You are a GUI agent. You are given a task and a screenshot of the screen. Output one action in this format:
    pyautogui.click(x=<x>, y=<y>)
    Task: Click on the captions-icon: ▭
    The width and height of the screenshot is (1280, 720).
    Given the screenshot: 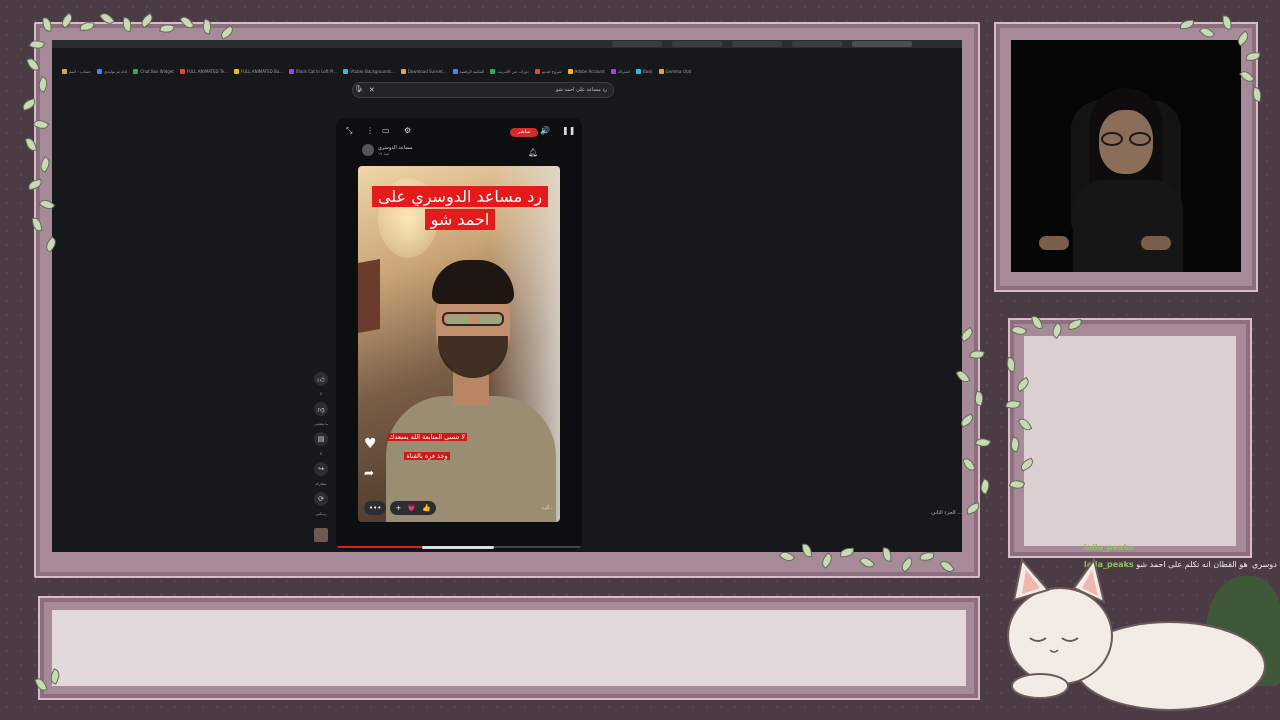 What is the action you would take?
    pyautogui.click(x=386, y=130)
    